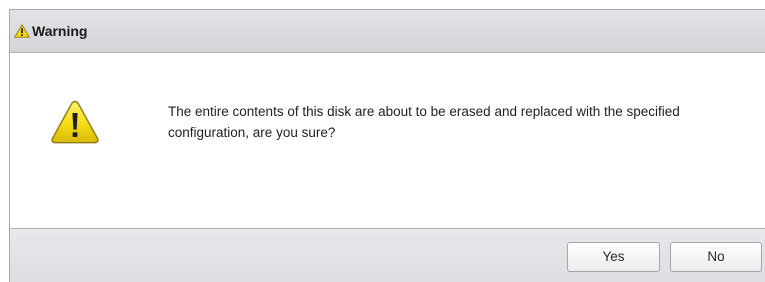  I want to click on no-button: No, so click(716, 257).